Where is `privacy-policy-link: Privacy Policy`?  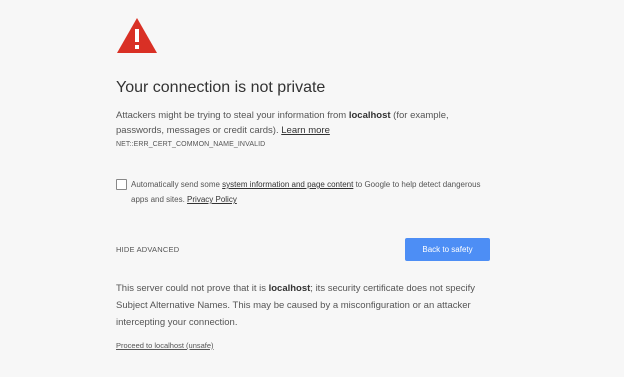 privacy-policy-link: Privacy Policy is located at coordinates (212, 199).